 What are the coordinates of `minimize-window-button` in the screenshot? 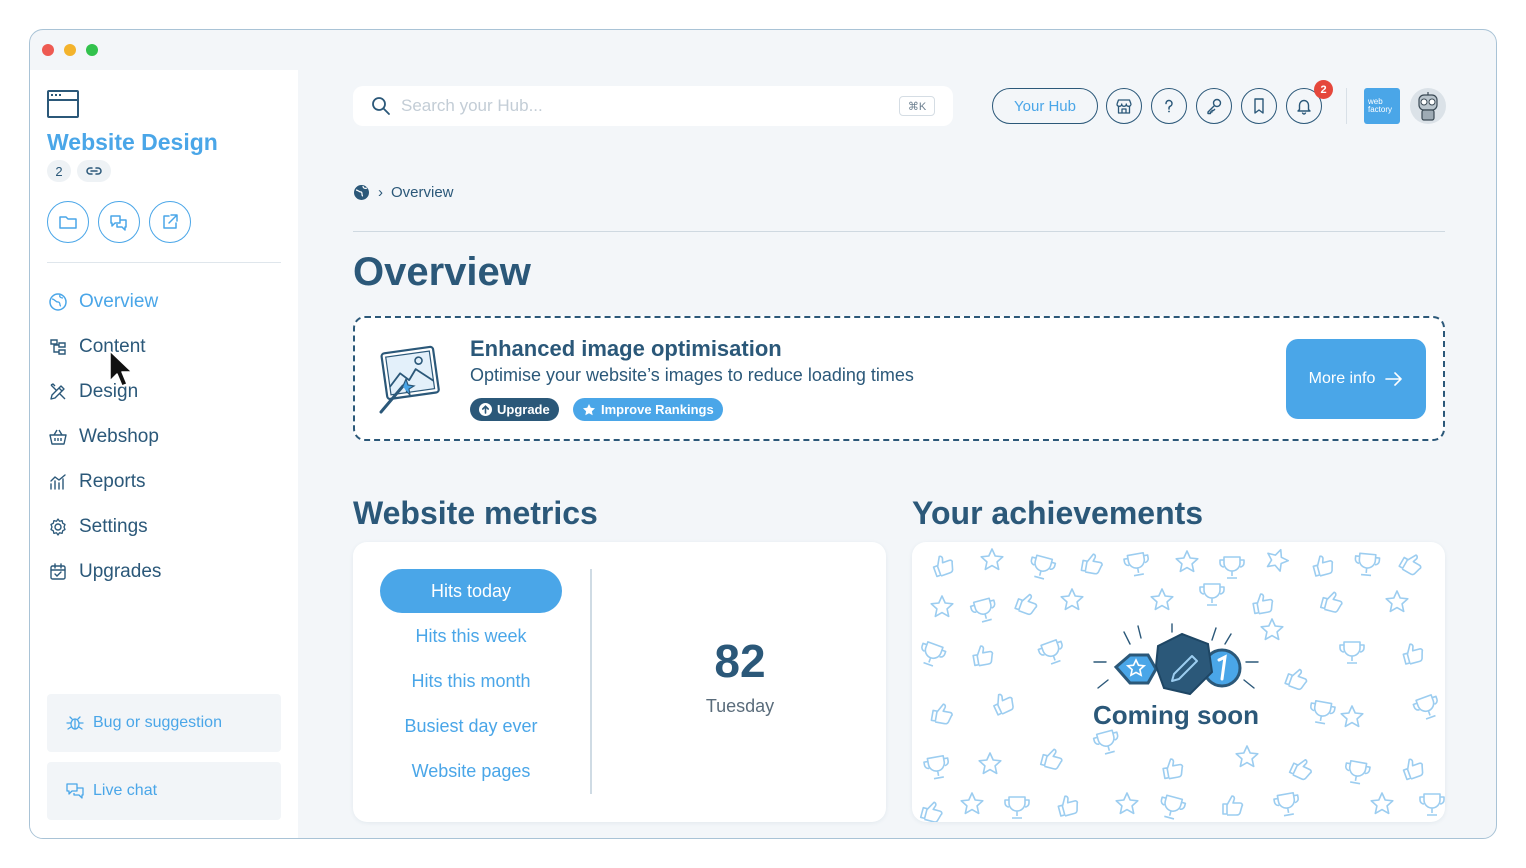 It's located at (70, 50).